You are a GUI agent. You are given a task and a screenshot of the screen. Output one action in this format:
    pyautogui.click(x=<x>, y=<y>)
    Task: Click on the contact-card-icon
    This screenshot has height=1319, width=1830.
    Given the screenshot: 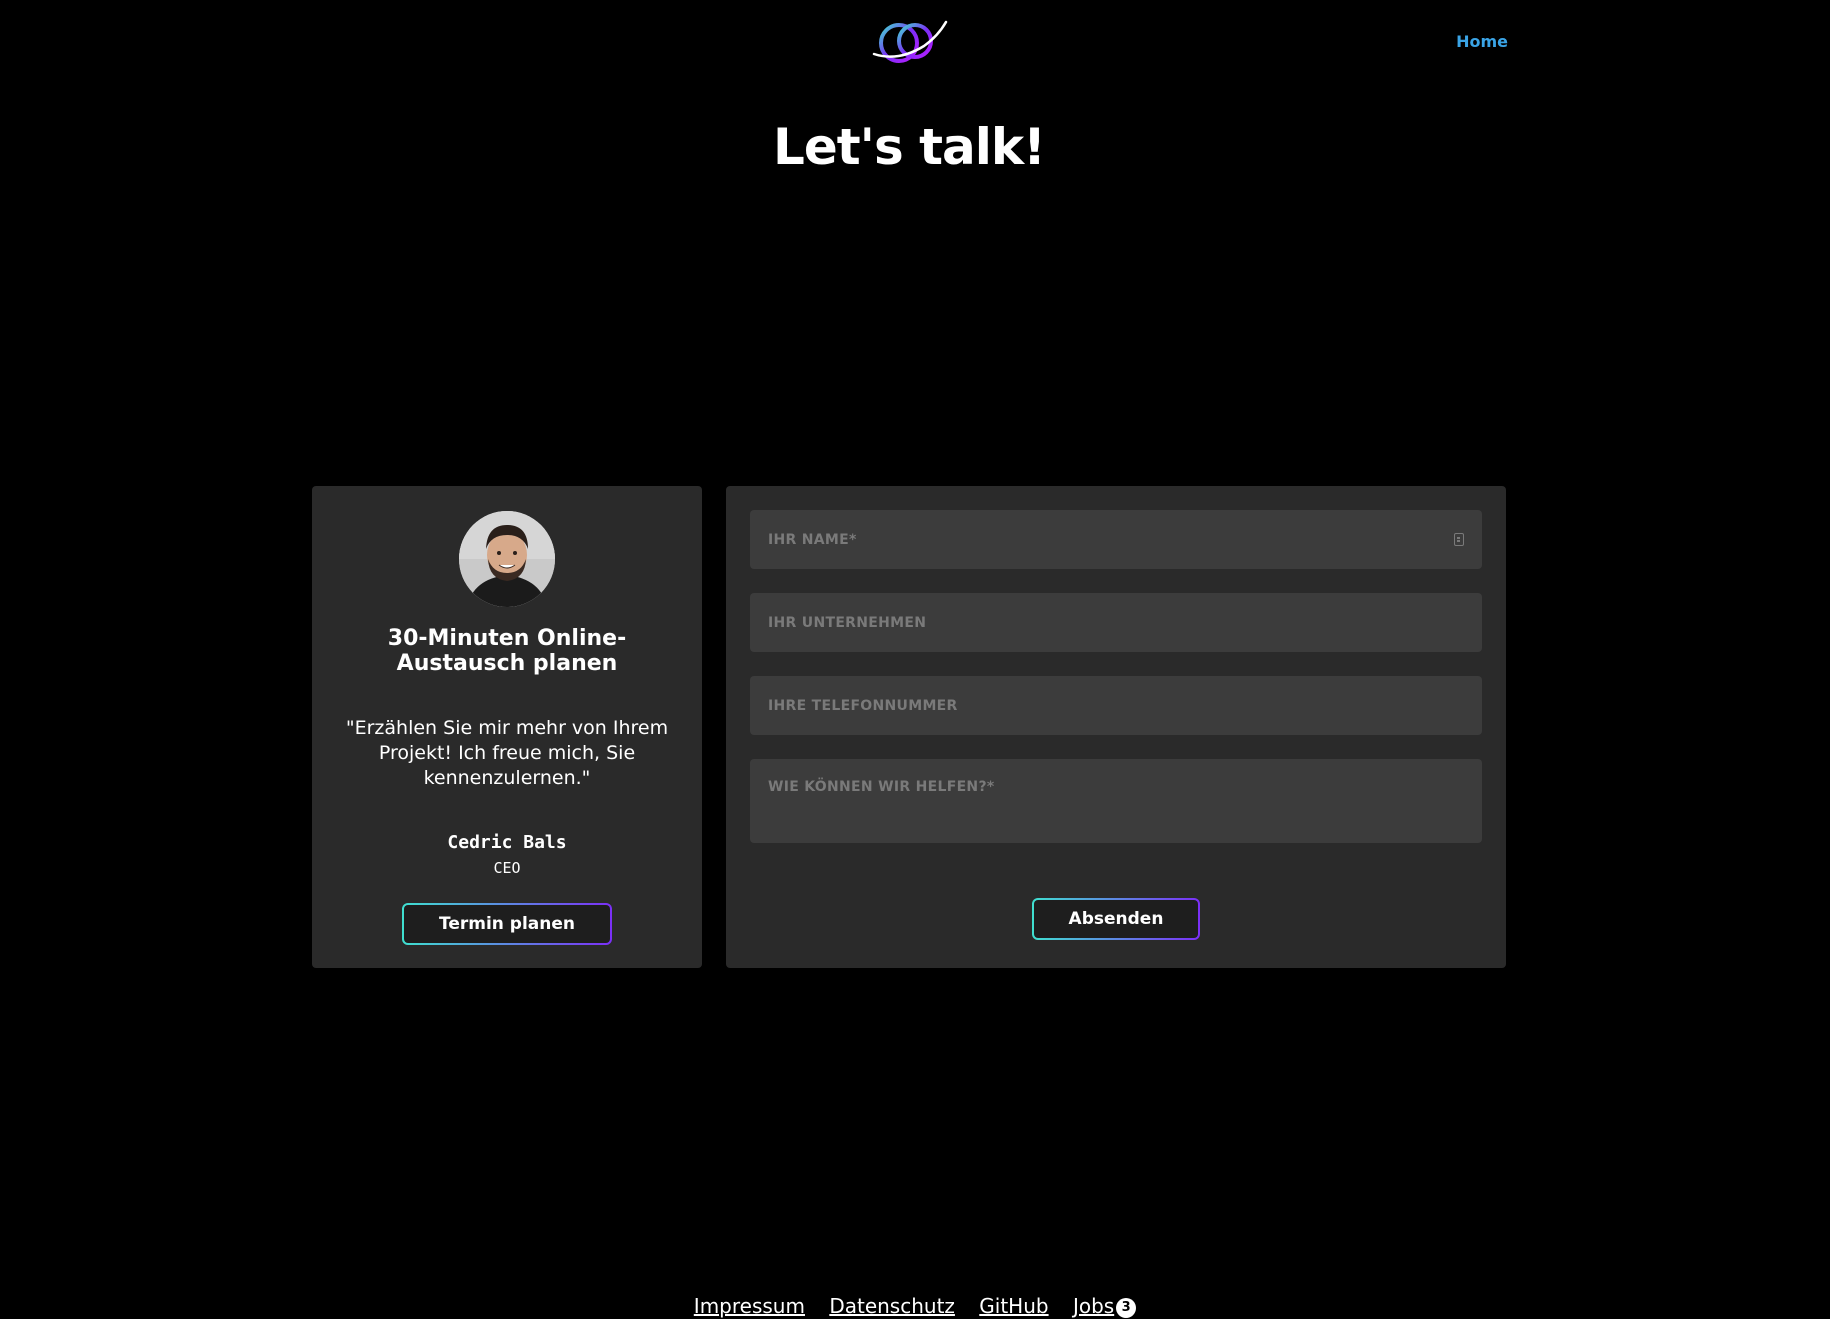 What is the action you would take?
    pyautogui.click(x=1459, y=539)
    